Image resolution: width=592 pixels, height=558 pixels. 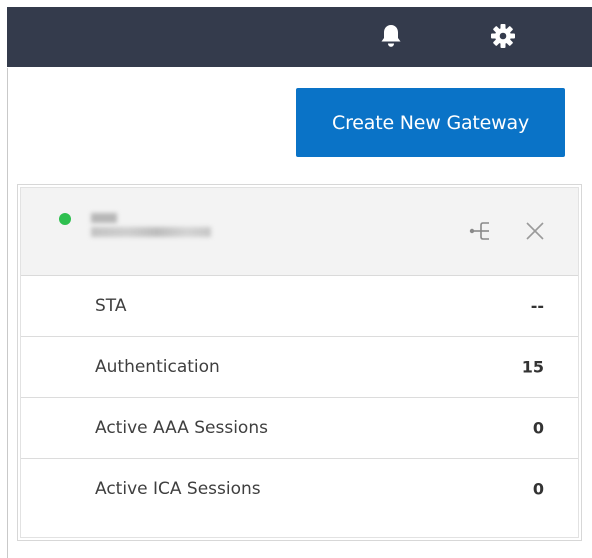 I want to click on metric-label: Active AAA Sessions, so click(x=181, y=428).